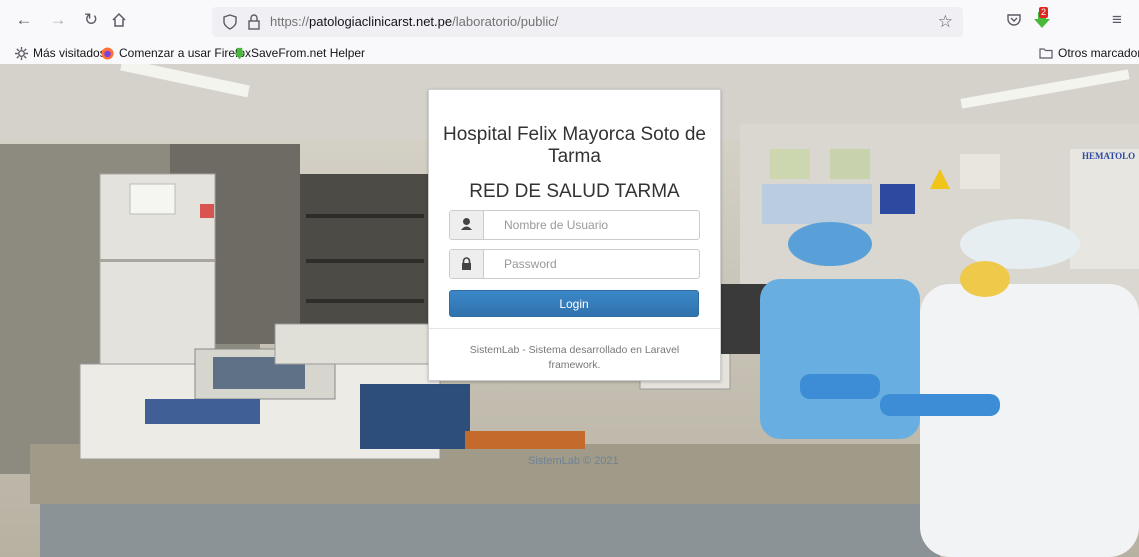  Describe the element at coordinates (24, 20) in the screenshot. I see `back-icon: ←` at that location.